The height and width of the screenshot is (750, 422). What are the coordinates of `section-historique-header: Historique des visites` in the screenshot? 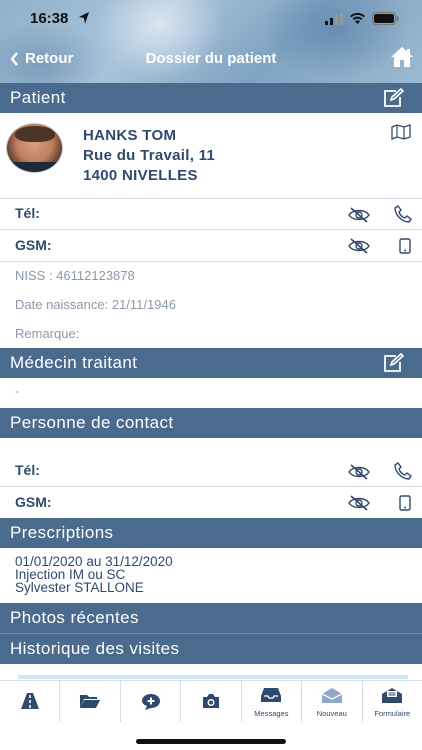 It's located at (211, 649).